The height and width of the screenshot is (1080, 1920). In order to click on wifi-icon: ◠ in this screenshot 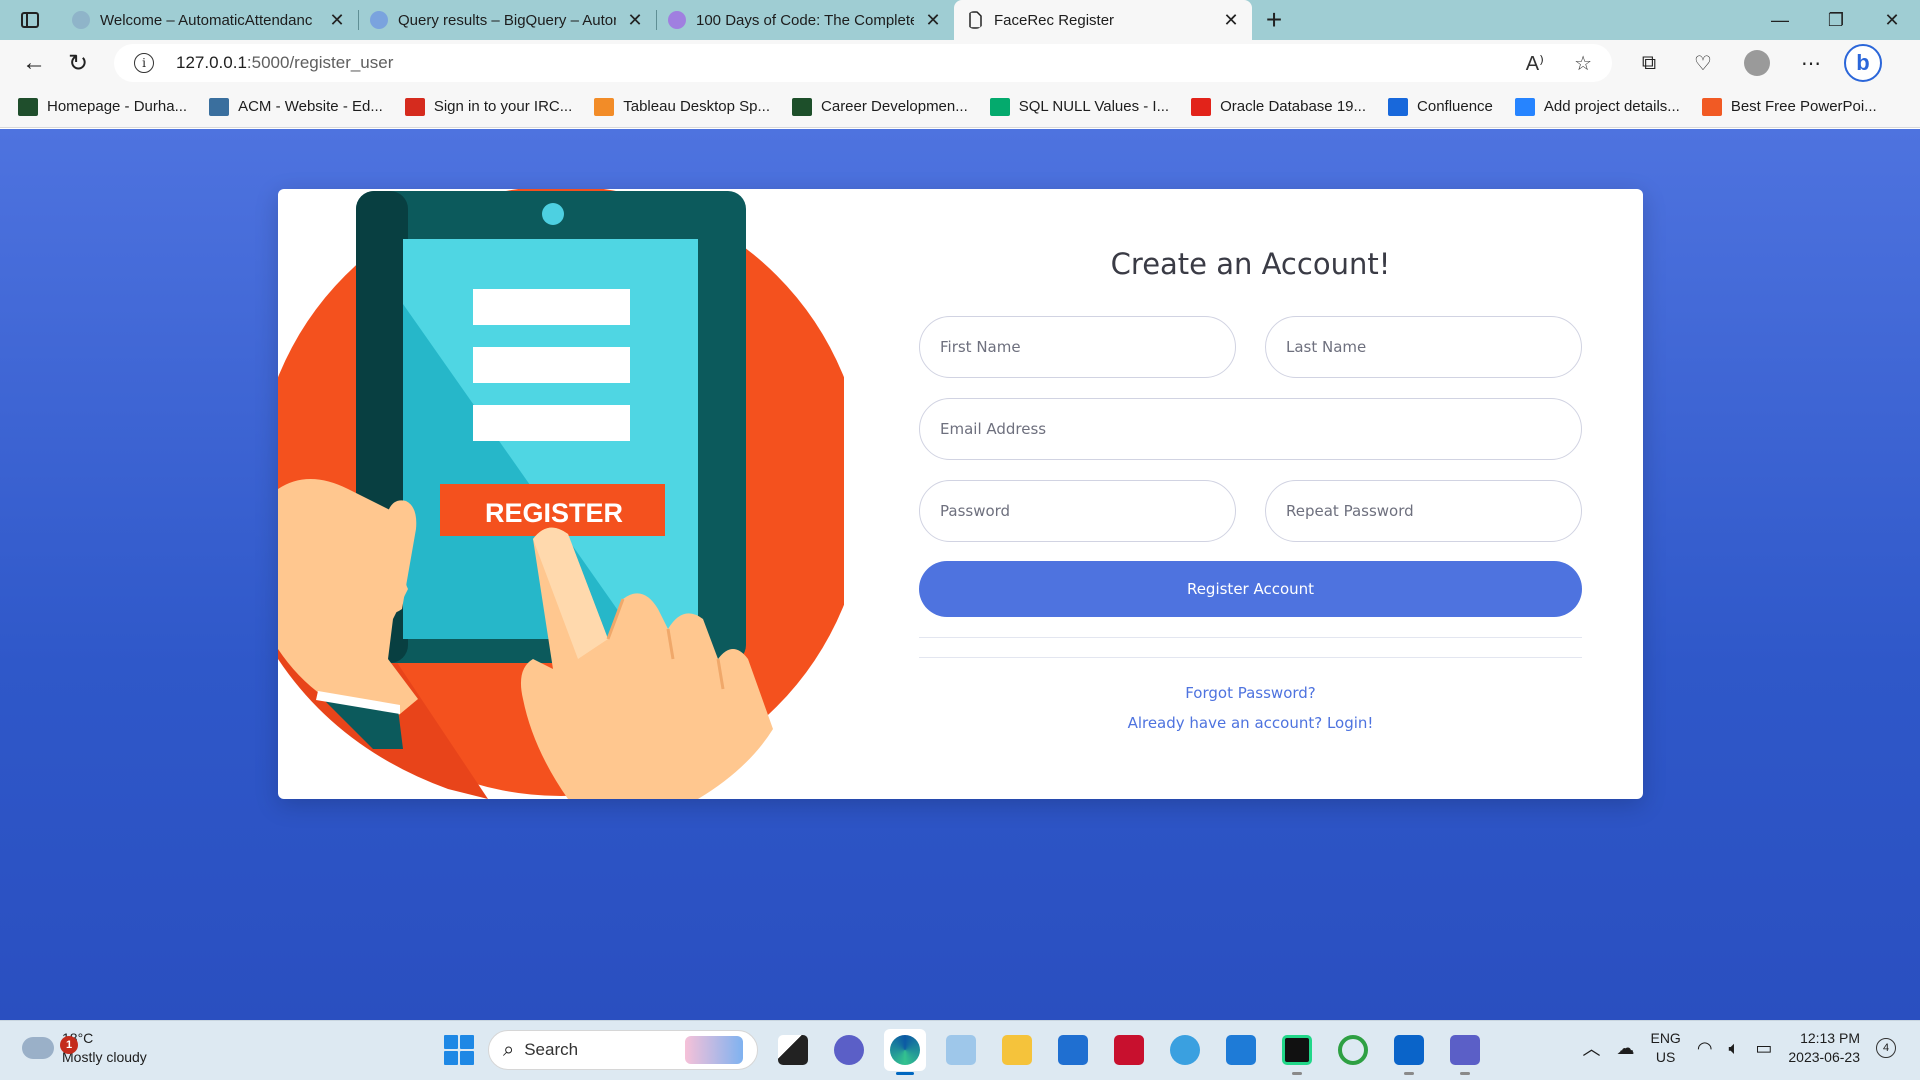, I will do `click(1705, 1048)`.